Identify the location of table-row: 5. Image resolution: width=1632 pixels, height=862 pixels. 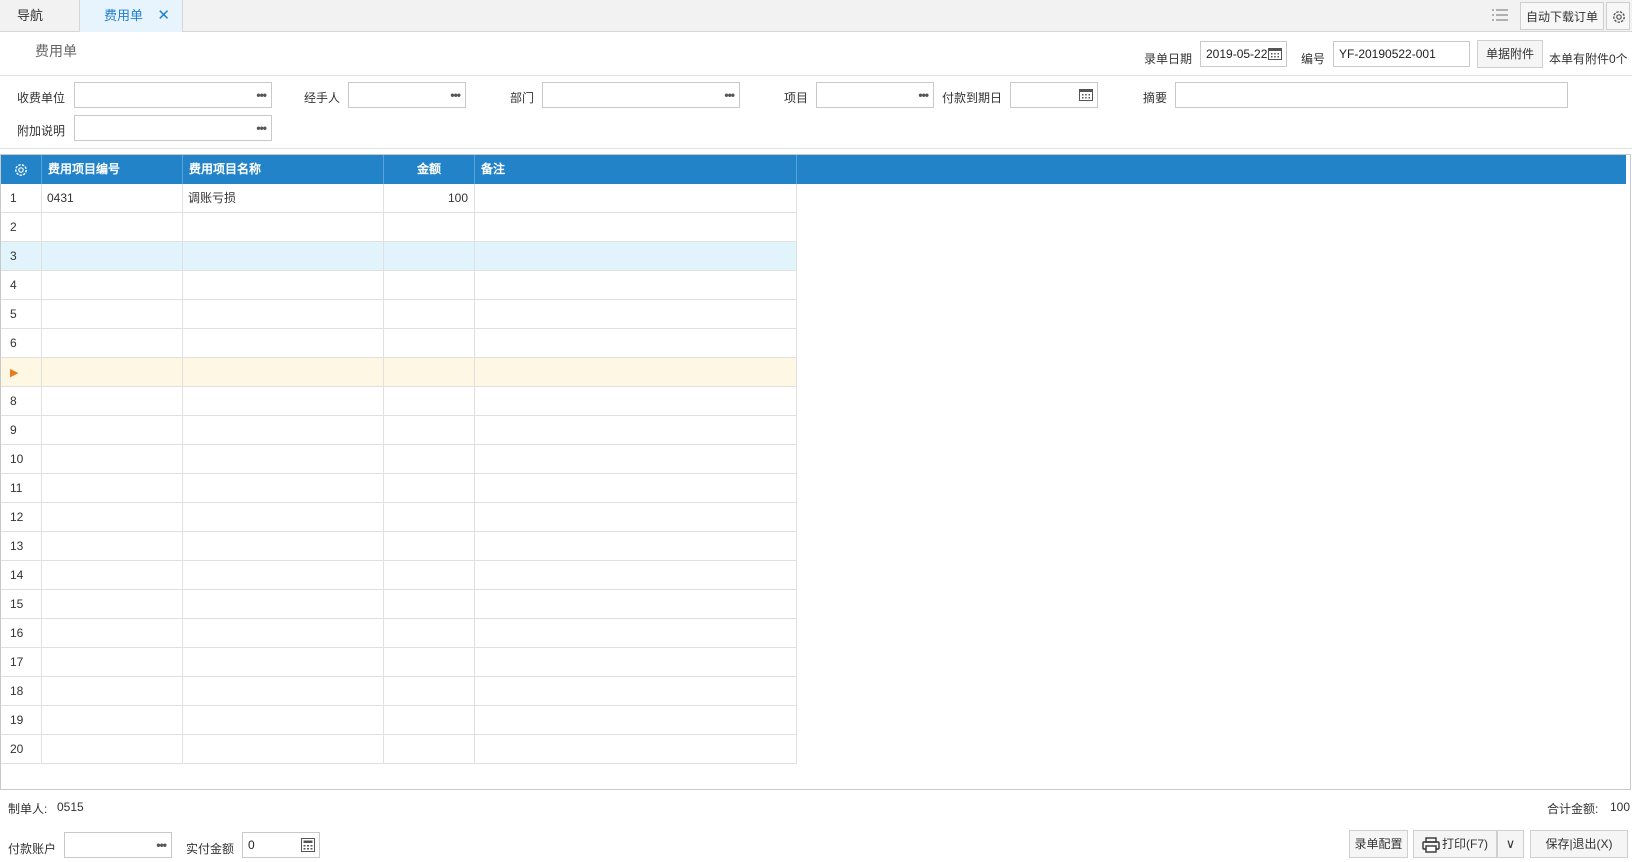
(399, 314).